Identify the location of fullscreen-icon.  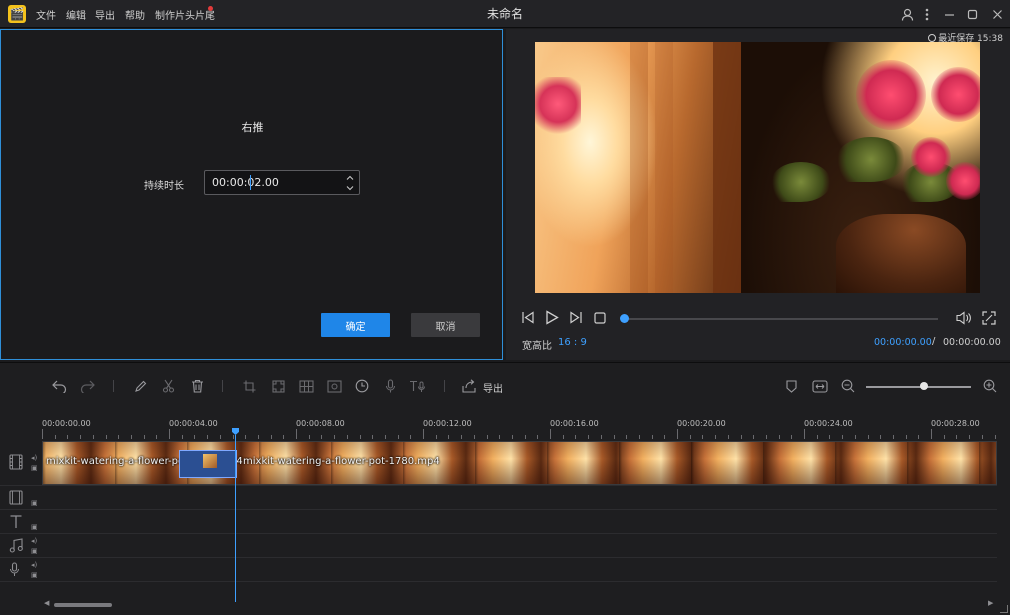
(989, 320).